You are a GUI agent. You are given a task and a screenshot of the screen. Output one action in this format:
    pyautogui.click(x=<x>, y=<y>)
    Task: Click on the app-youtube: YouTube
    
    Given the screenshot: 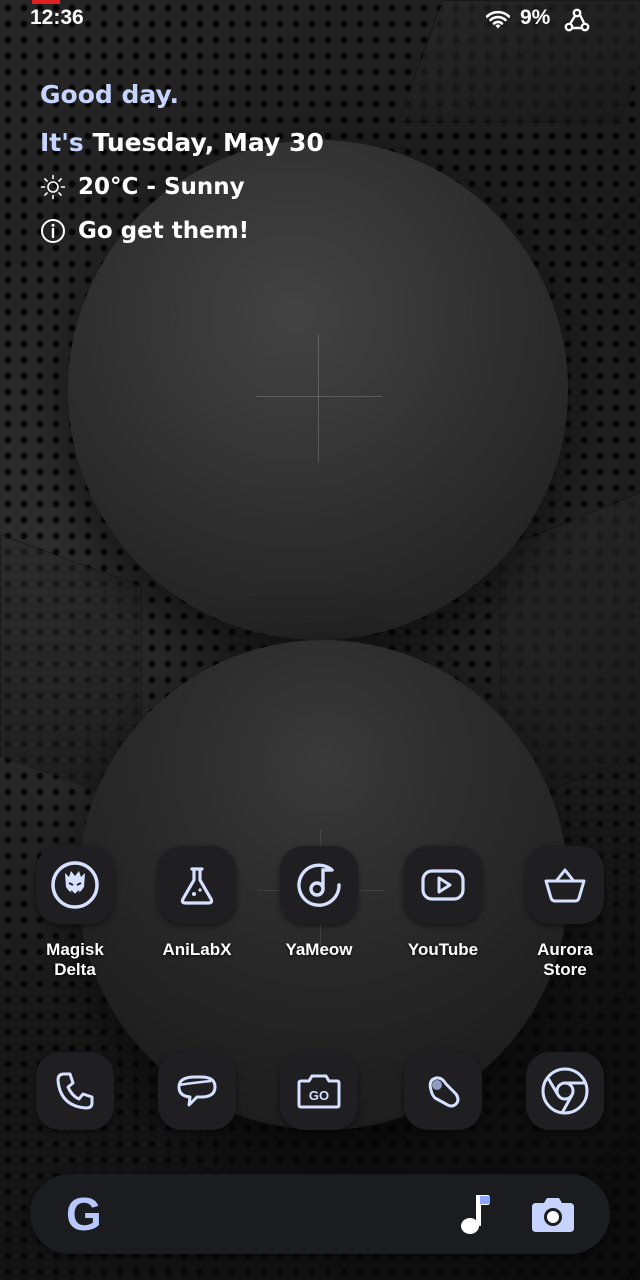 What is the action you would take?
    pyautogui.click(x=443, y=903)
    